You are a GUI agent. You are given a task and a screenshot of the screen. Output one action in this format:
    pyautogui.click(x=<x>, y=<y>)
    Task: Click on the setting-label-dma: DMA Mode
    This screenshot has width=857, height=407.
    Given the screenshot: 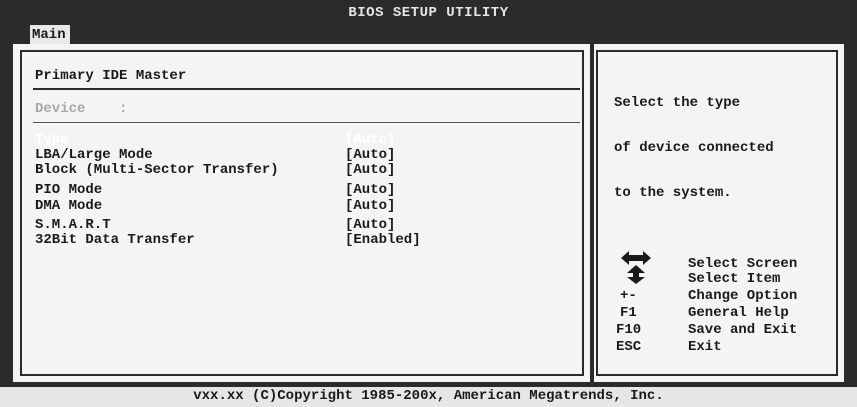 What is the action you would take?
    pyautogui.click(x=68, y=206)
    